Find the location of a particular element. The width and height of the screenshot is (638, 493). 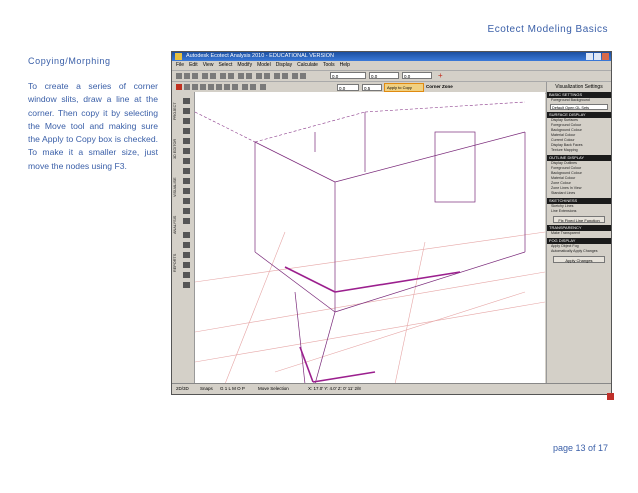

curve-icon is located at coordinates (186, 245).